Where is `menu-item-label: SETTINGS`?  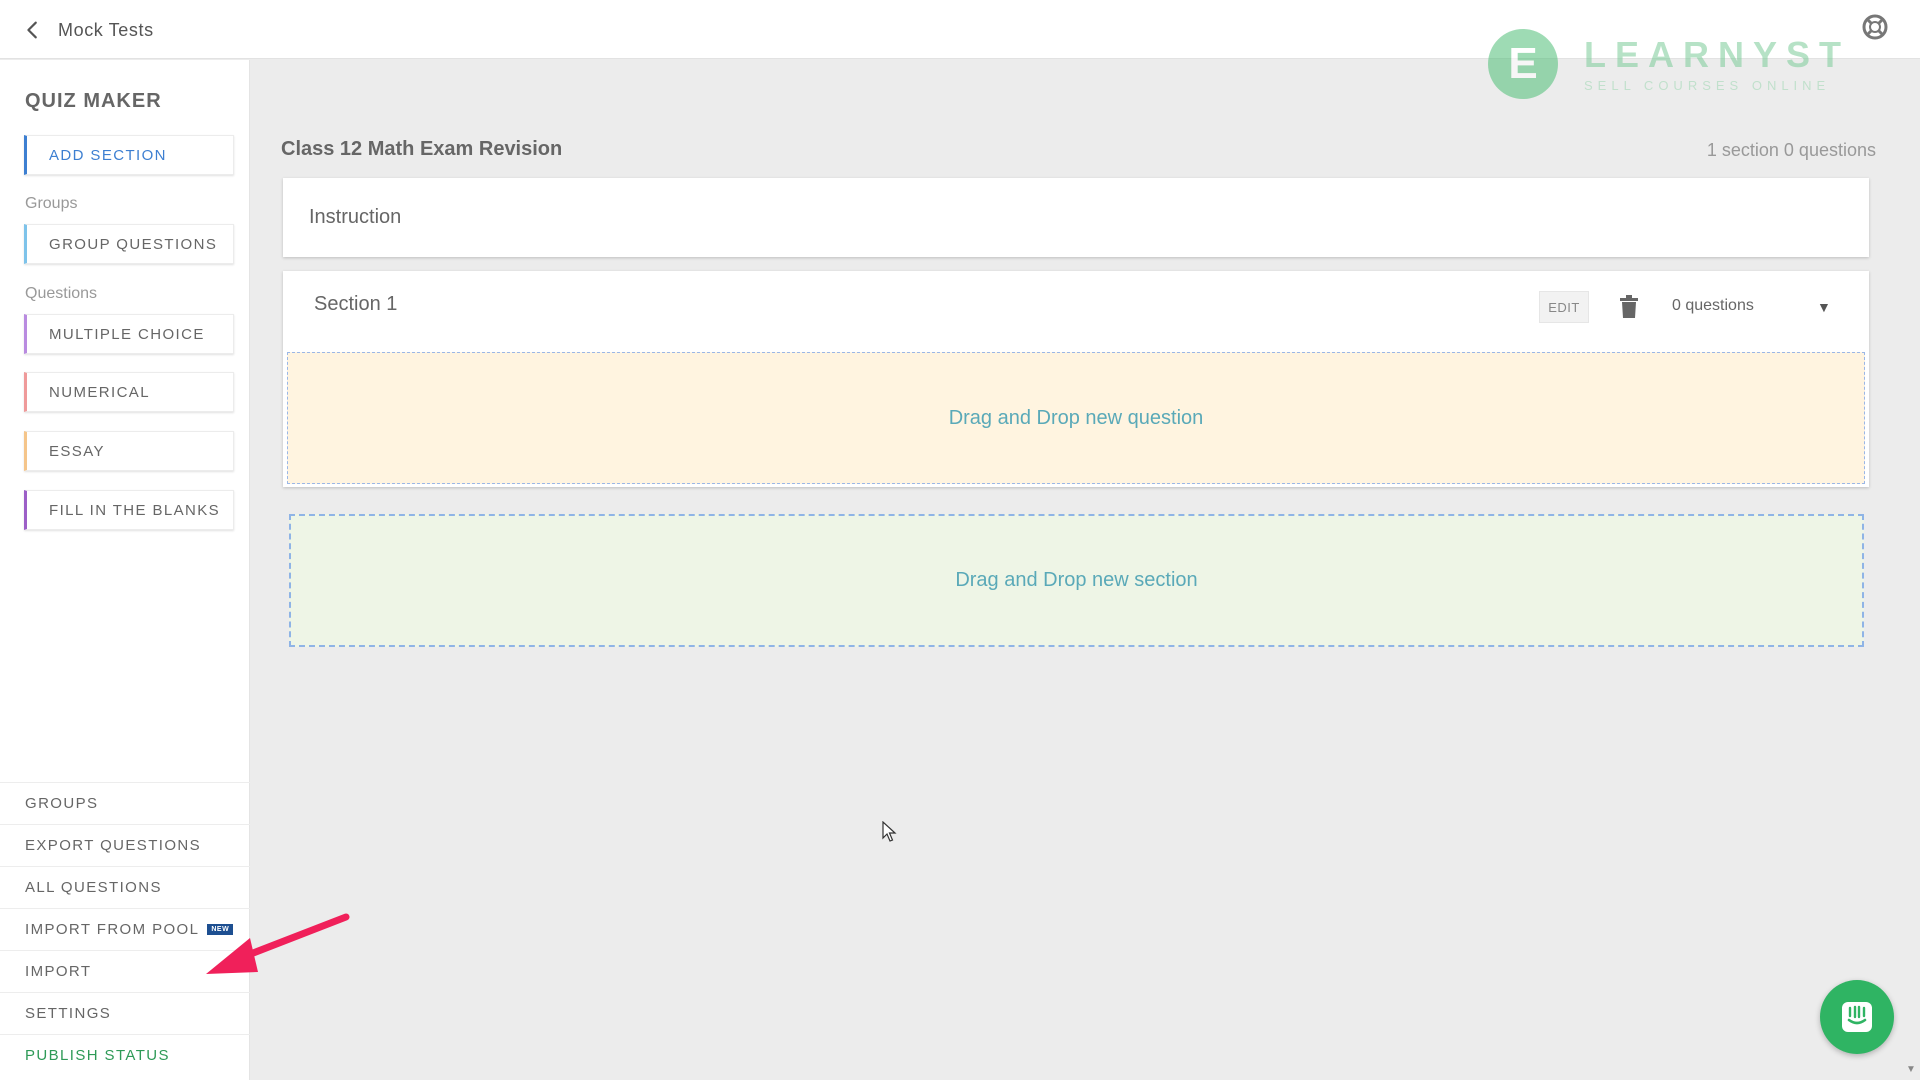 menu-item-label: SETTINGS is located at coordinates (68, 1013).